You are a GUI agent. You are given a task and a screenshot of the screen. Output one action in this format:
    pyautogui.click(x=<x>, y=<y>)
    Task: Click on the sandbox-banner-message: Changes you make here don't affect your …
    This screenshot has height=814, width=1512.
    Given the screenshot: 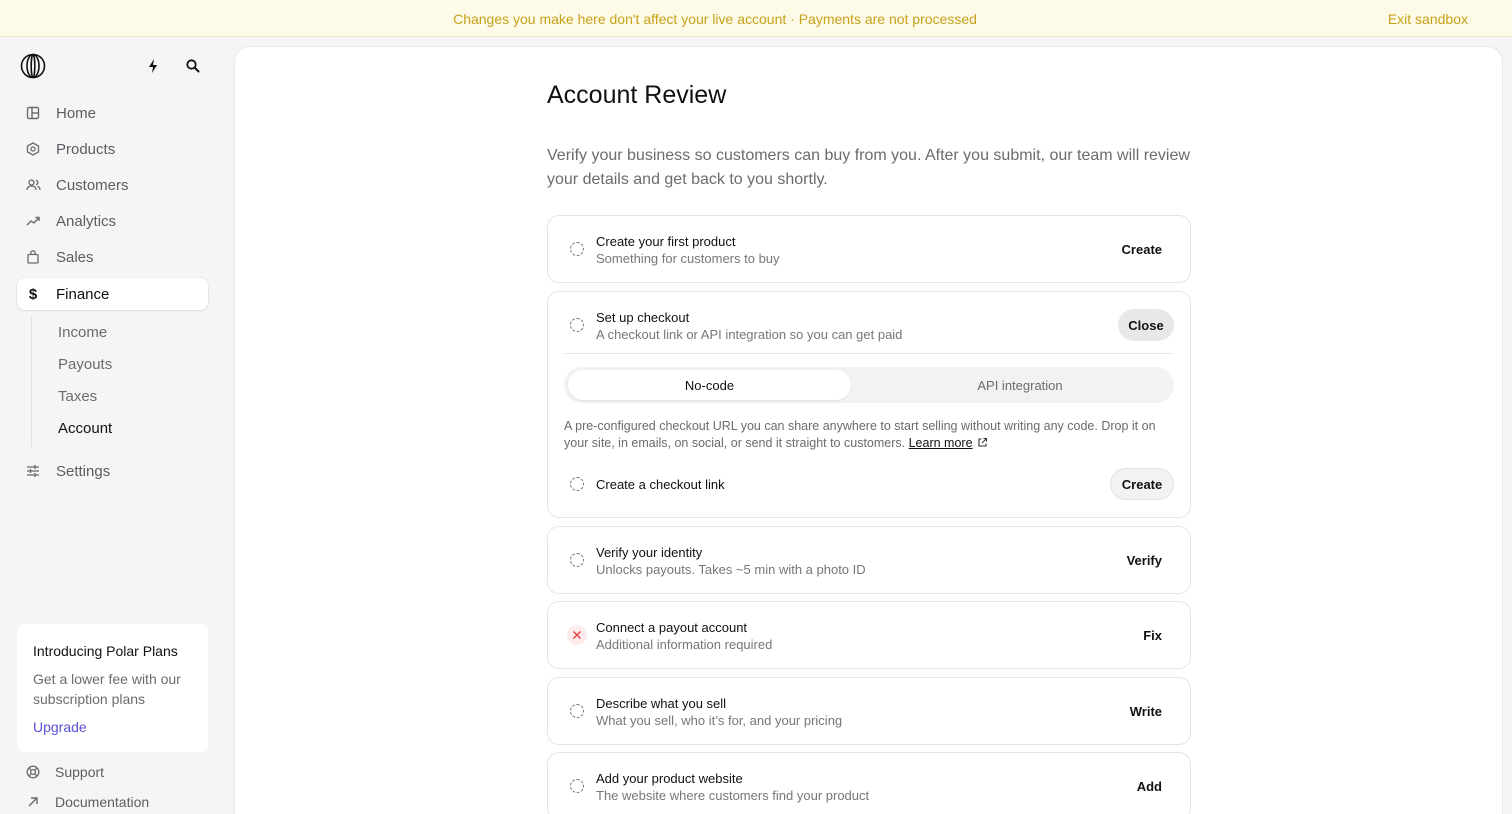 What is the action you would take?
    pyautogui.click(x=715, y=19)
    